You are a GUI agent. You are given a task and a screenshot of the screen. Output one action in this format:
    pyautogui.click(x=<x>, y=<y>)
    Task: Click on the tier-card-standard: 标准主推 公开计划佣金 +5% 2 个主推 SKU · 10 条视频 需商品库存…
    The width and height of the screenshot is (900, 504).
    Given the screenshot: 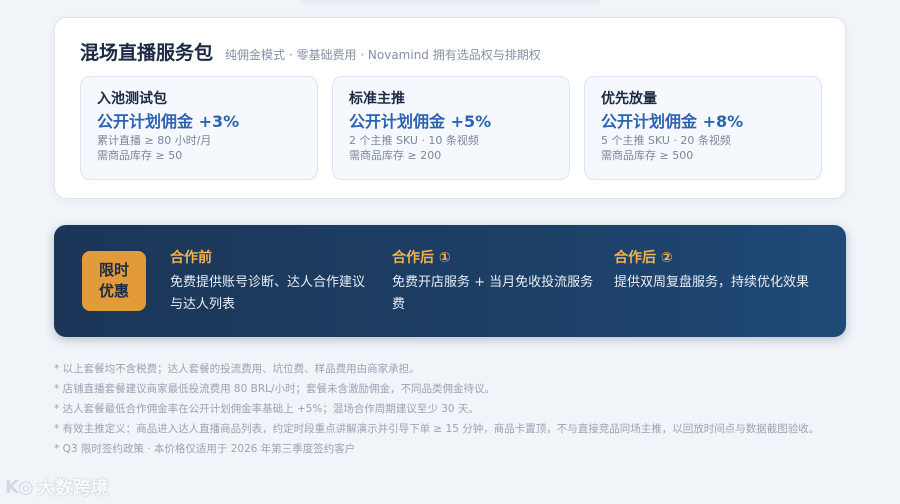 What is the action you would take?
    pyautogui.click(x=451, y=128)
    